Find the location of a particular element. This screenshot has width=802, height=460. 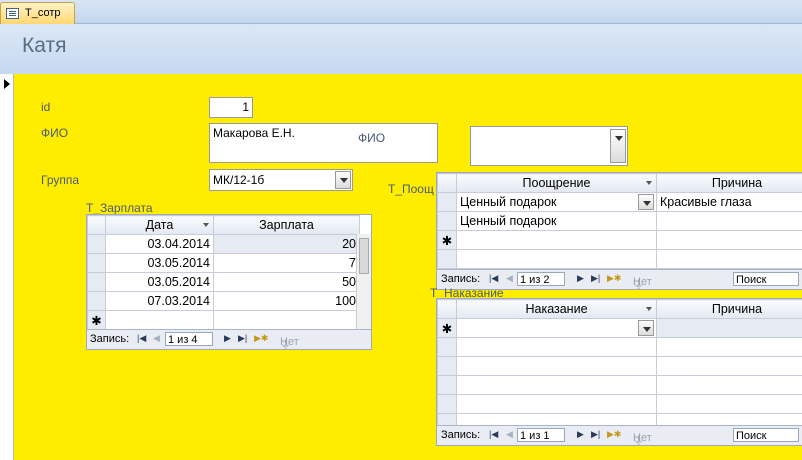

vertical-scrollbar is located at coordinates (363, 281).